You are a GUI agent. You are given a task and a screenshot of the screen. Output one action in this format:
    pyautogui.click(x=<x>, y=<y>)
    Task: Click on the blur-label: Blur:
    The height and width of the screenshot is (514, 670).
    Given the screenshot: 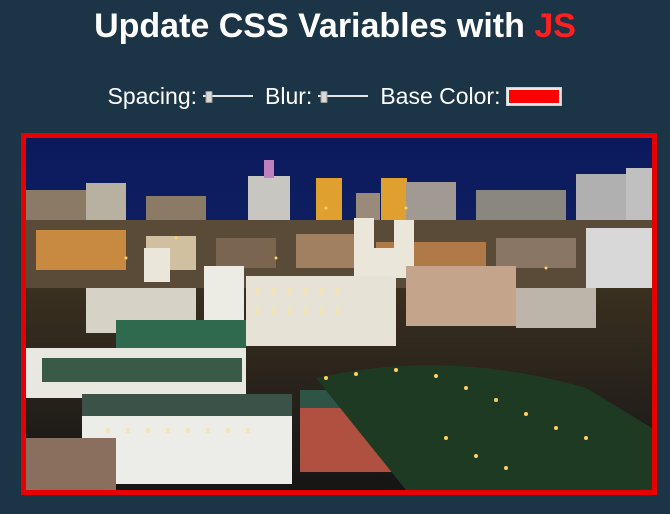 What is the action you would take?
    pyautogui.click(x=289, y=95)
    